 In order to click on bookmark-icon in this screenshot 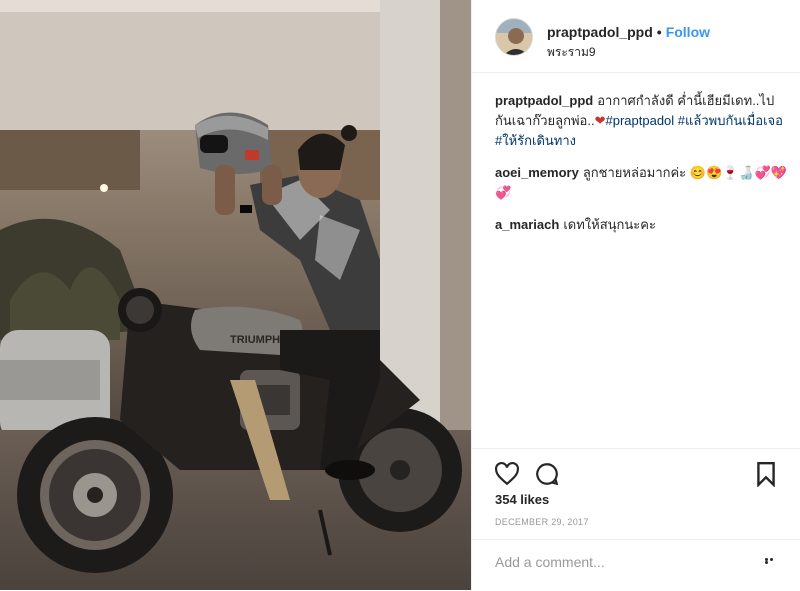, I will do `click(766, 474)`.